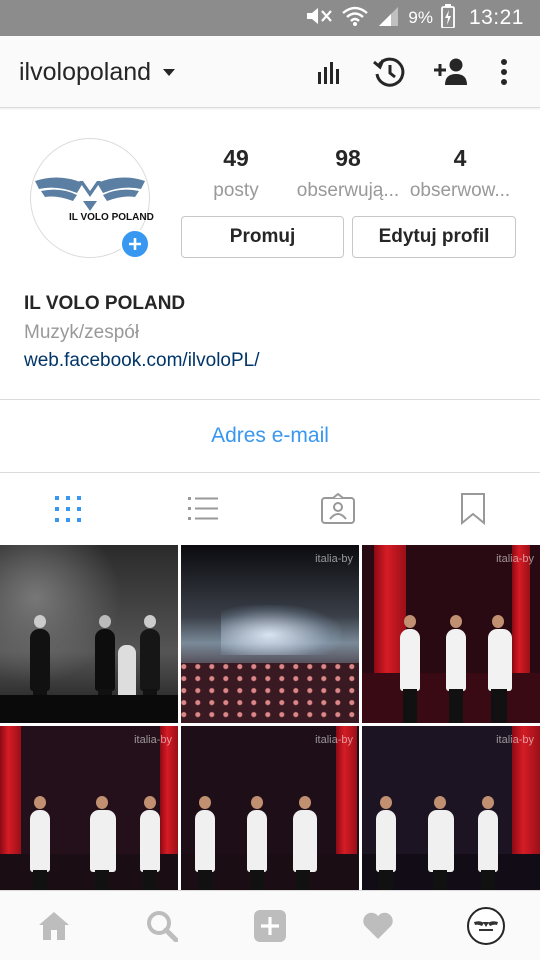 This screenshot has height=960, width=540. What do you see at coordinates (111, 217) in the screenshot?
I see `logo-text: IL VOLO POLAND` at bounding box center [111, 217].